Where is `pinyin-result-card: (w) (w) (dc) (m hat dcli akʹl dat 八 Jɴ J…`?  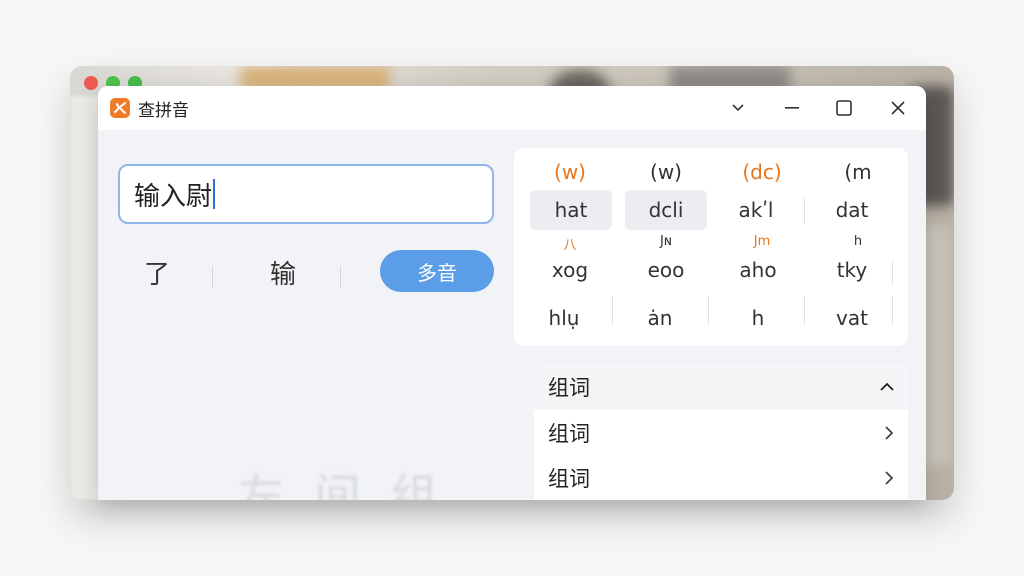
pinyin-result-card: (w) (w) (dc) (m hat dcli akʹl dat 八 Jɴ J… is located at coordinates (711, 247).